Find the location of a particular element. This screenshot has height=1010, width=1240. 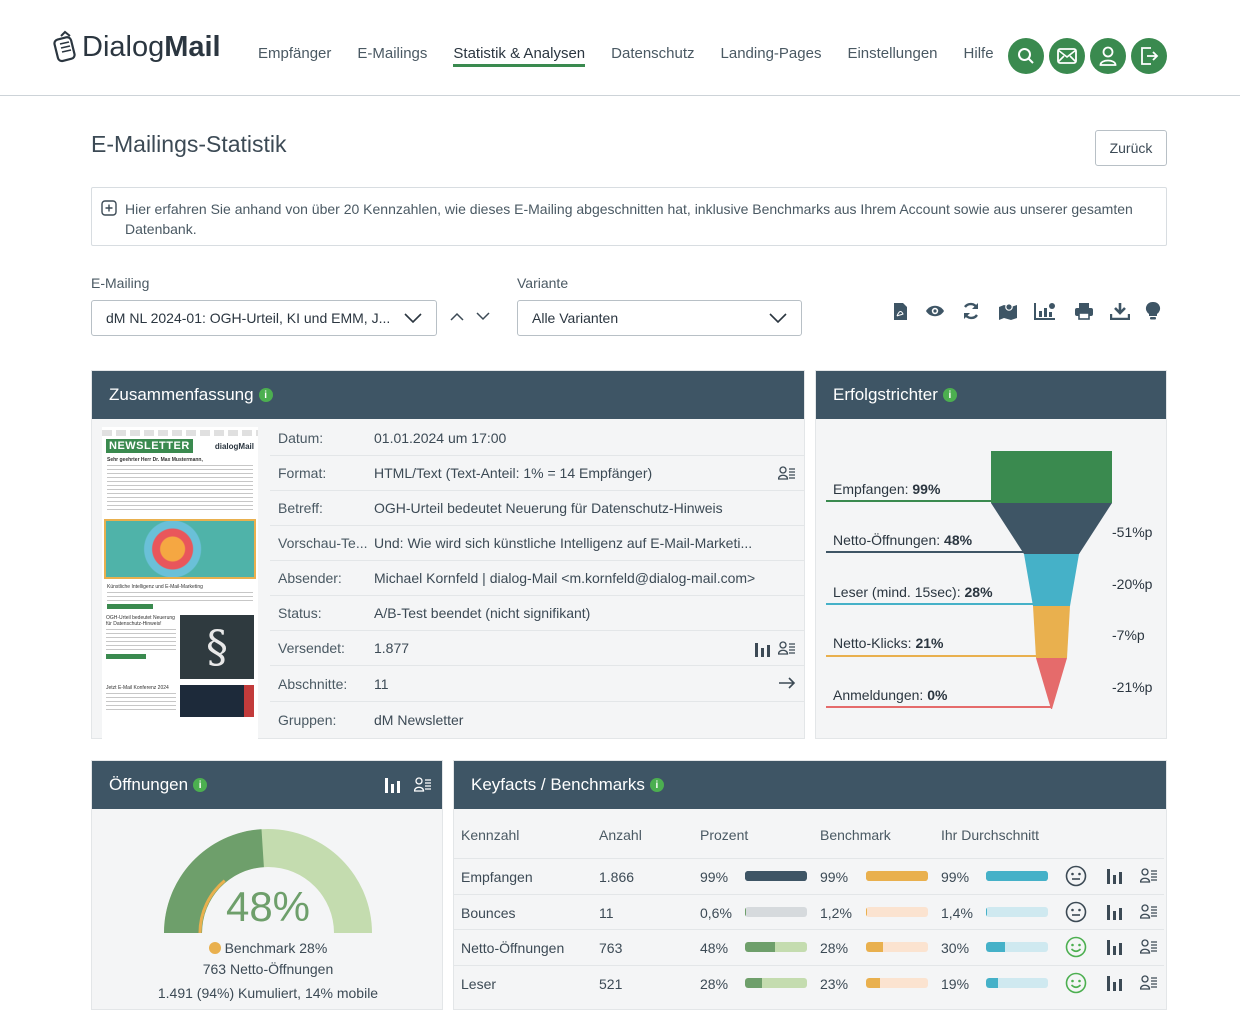

smiley-neutral-icon is located at coordinates (1076, 912).